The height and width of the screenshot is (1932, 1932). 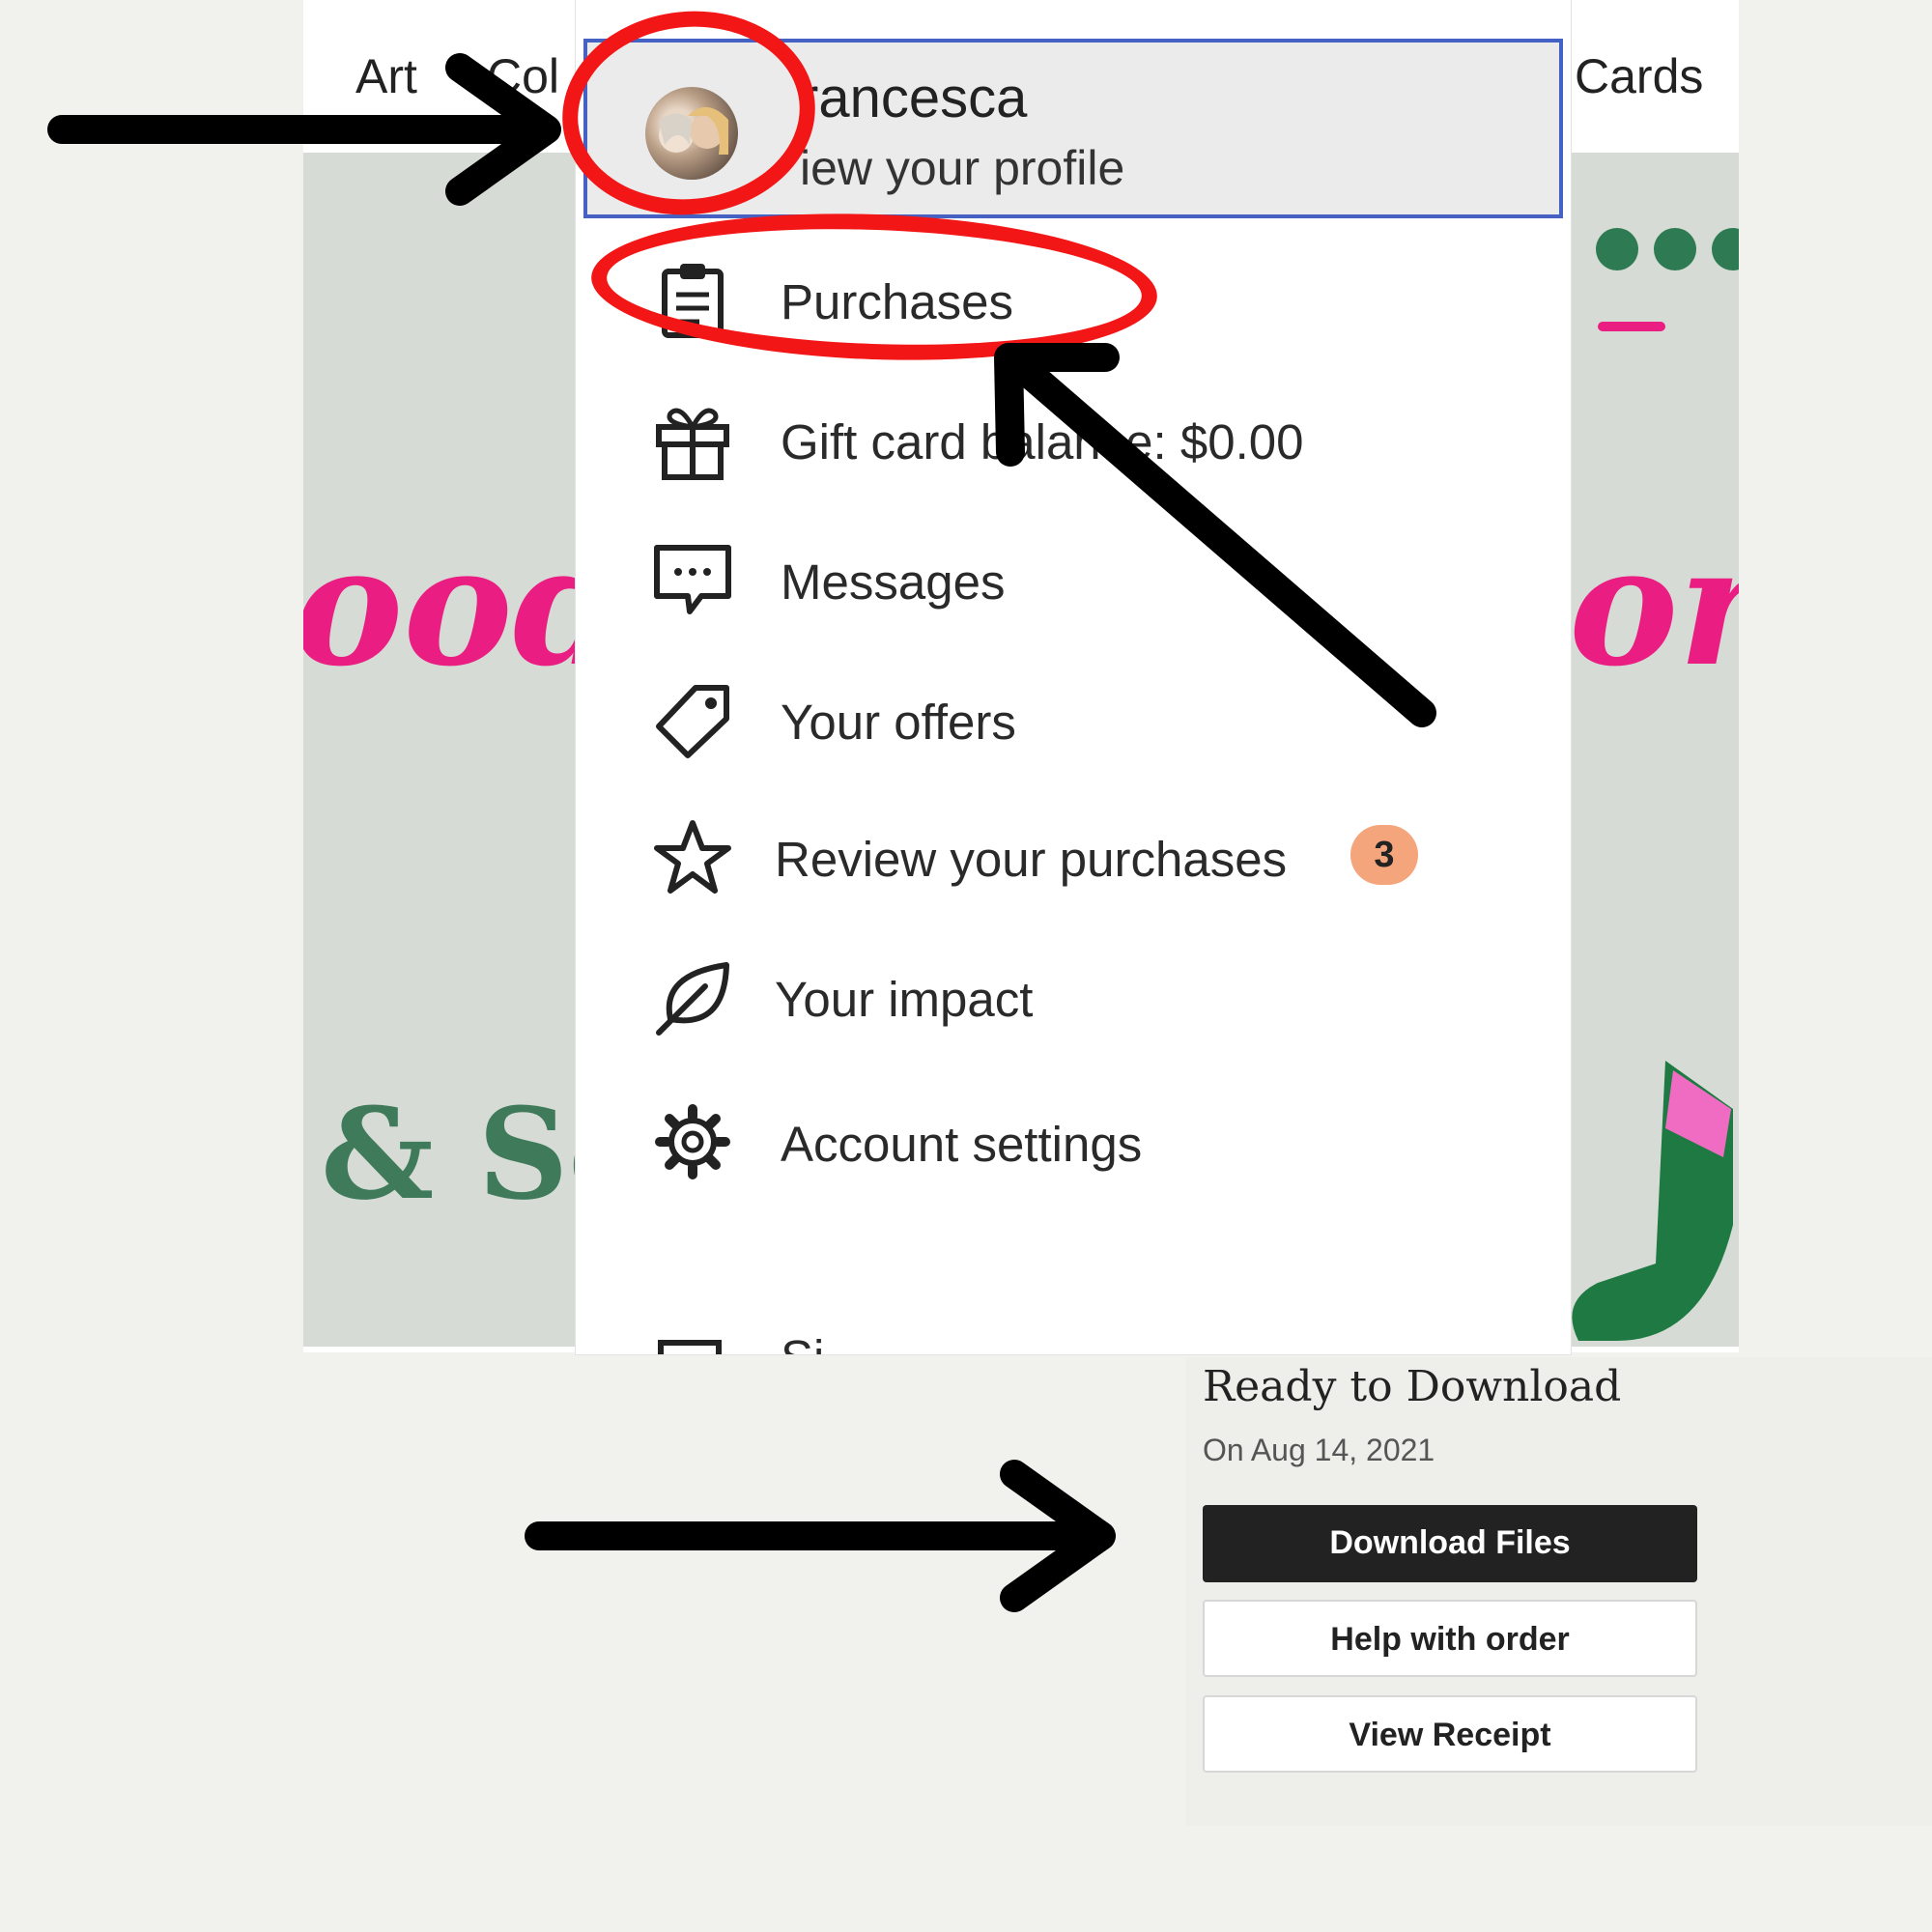 What do you see at coordinates (1222, 541) in the screenshot?
I see `arrow-shaft-diagonal` at bounding box center [1222, 541].